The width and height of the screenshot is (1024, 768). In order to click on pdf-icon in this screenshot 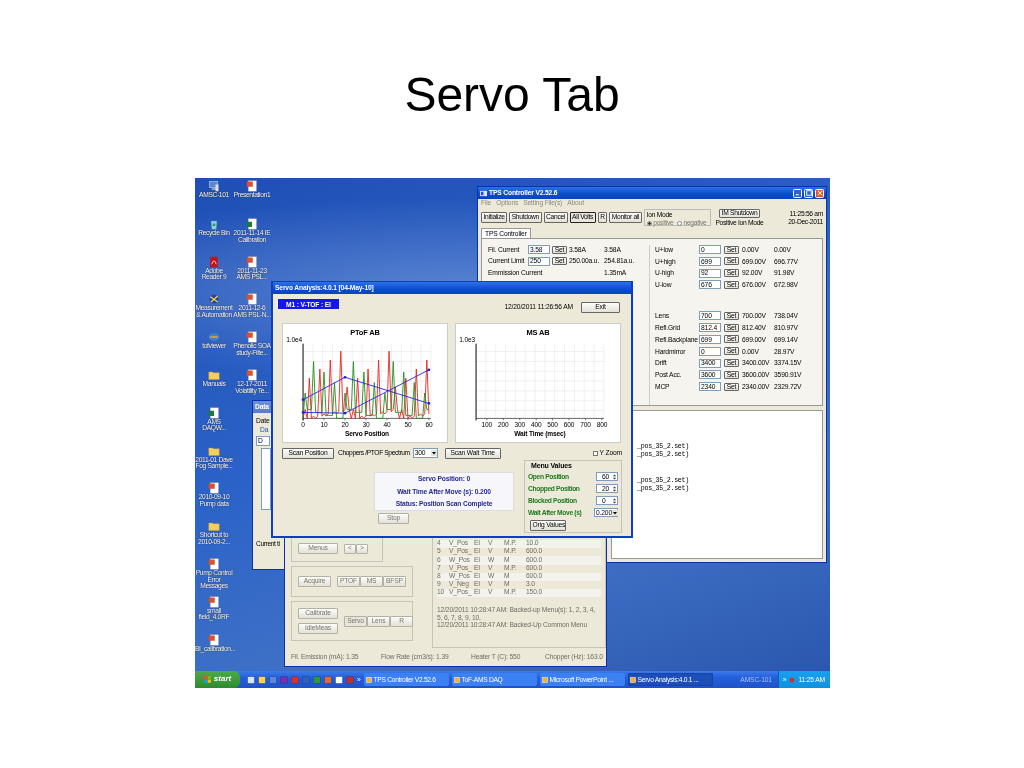, I will do `click(214, 261)`.